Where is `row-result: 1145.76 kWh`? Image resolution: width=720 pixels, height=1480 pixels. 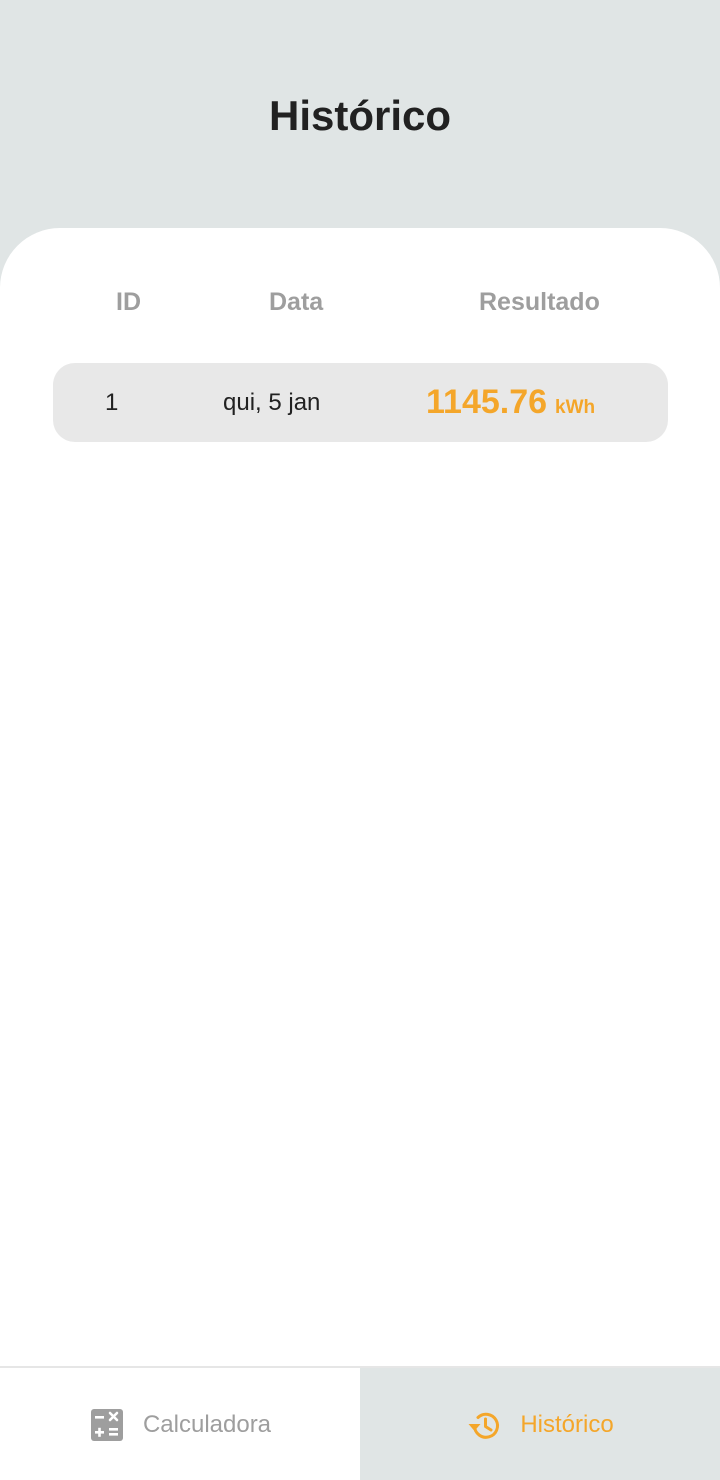
row-result: 1145.76 kWh is located at coordinates (510, 405).